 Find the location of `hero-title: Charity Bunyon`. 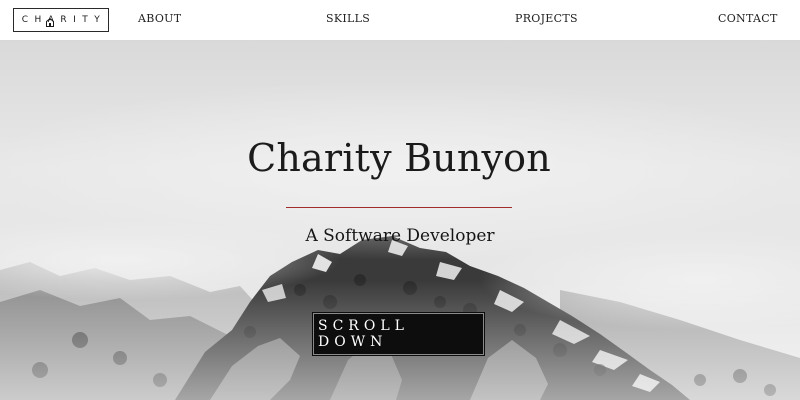

hero-title: Charity Bunyon is located at coordinates (399, 158).